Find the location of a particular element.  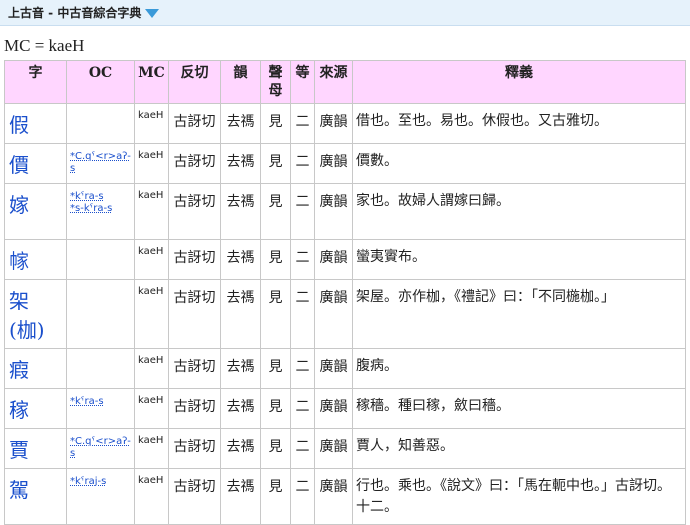

table-row: 瘕 kaeH 古訝切 去禡見二廣韻 腹病。 is located at coordinates (345, 368).